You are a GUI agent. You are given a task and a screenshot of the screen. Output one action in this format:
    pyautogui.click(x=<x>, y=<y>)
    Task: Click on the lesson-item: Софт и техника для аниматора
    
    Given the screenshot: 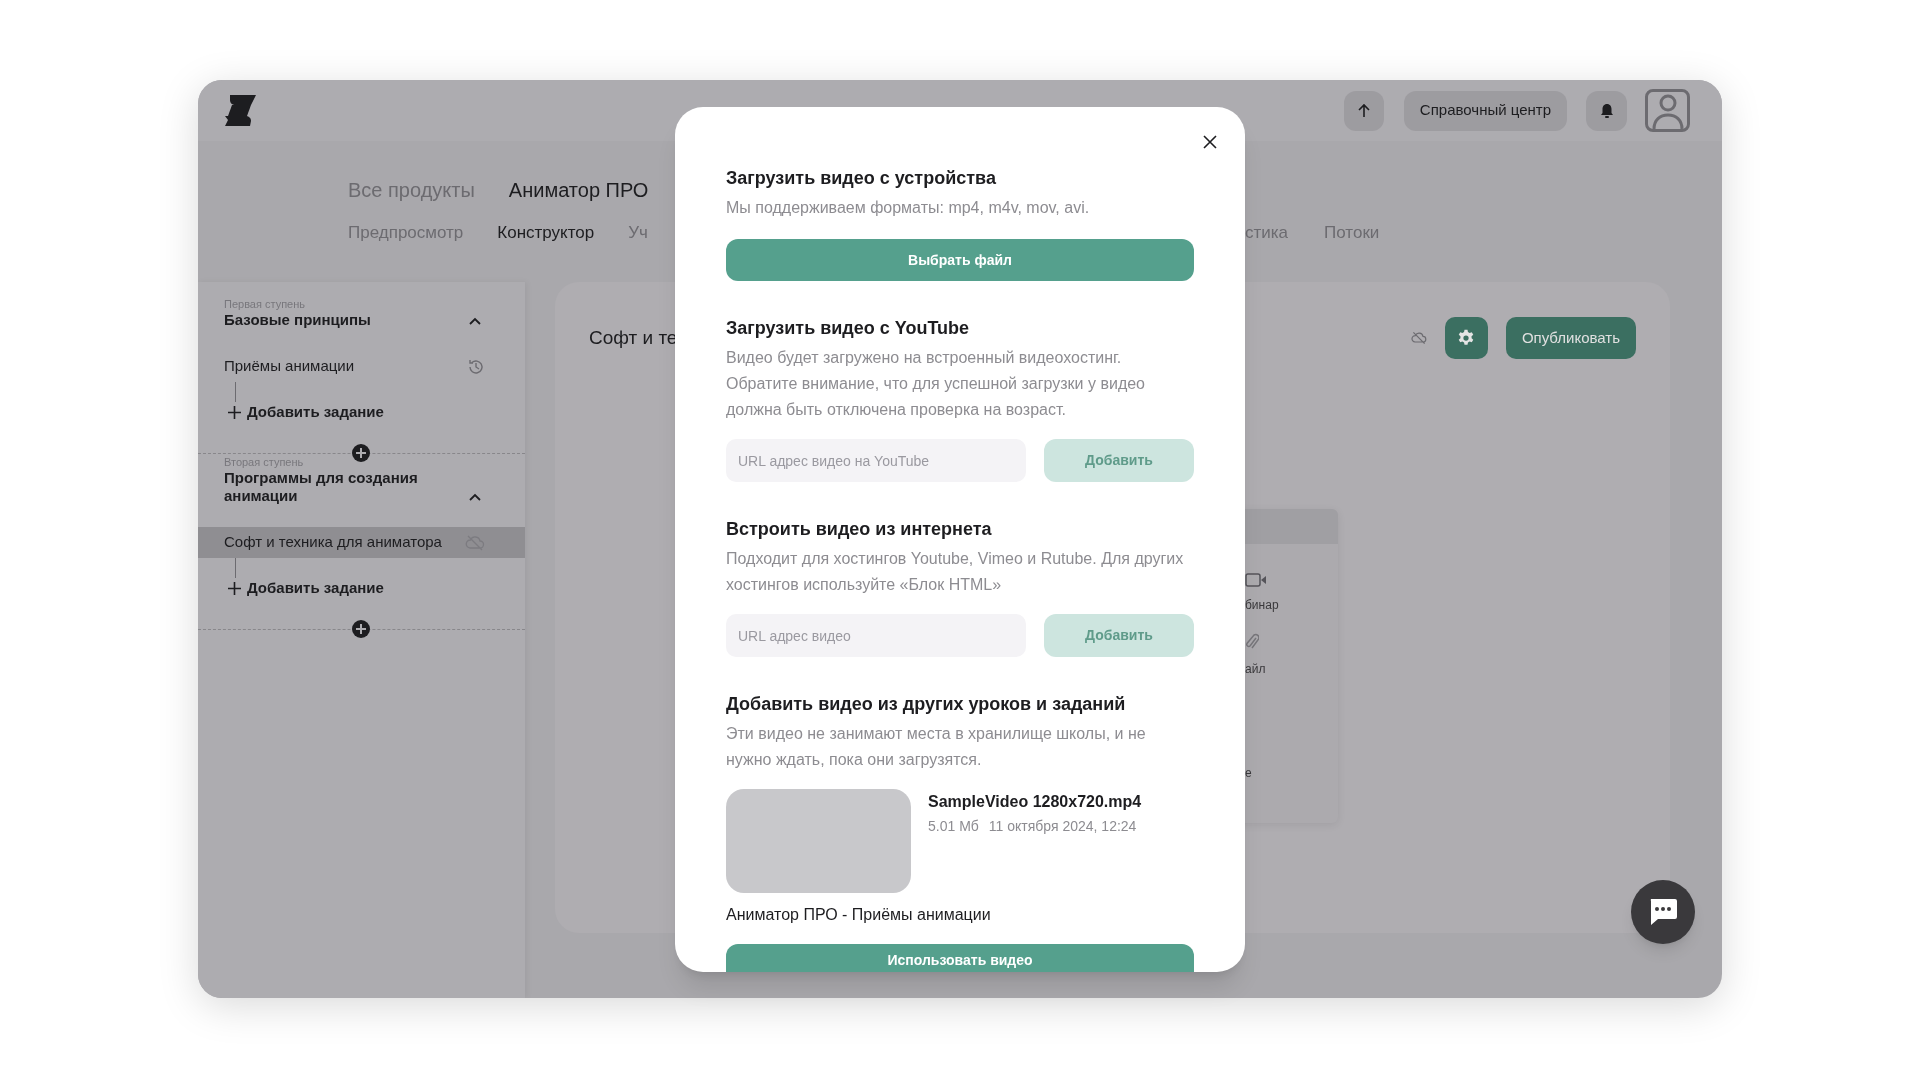 What is the action you would take?
    pyautogui.click(x=361, y=542)
    